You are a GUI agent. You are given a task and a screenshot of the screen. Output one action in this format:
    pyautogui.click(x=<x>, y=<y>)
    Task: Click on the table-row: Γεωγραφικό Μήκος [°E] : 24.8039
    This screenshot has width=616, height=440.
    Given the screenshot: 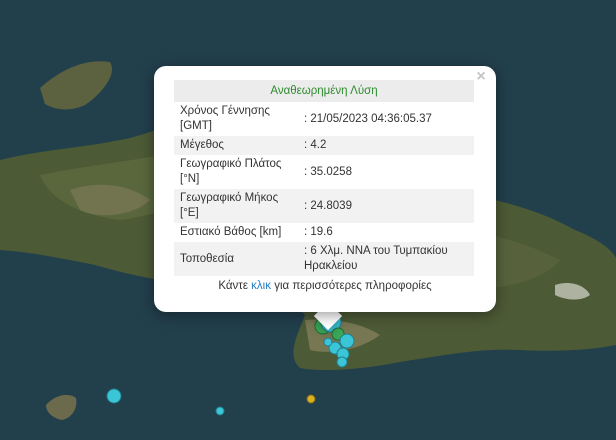 What is the action you would take?
    pyautogui.click(x=324, y=206)
    